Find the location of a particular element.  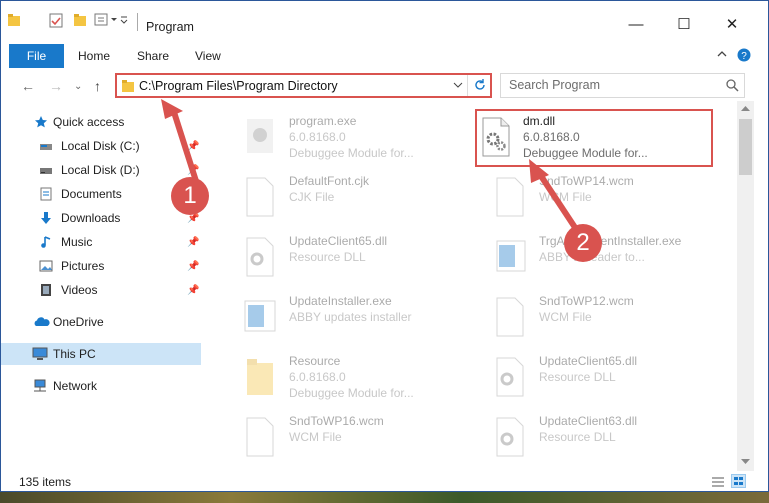

music-icon is located at coordinates (46, 242).